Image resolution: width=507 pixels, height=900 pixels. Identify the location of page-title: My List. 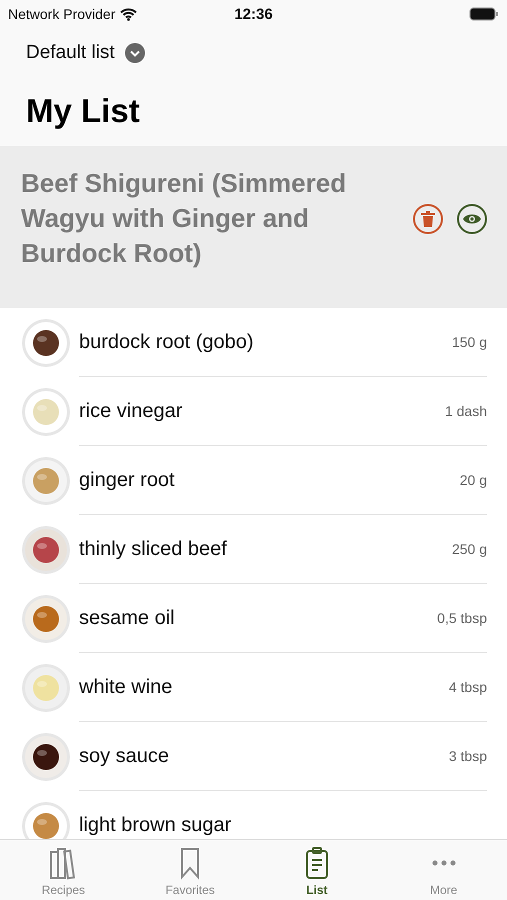
(83, 111).